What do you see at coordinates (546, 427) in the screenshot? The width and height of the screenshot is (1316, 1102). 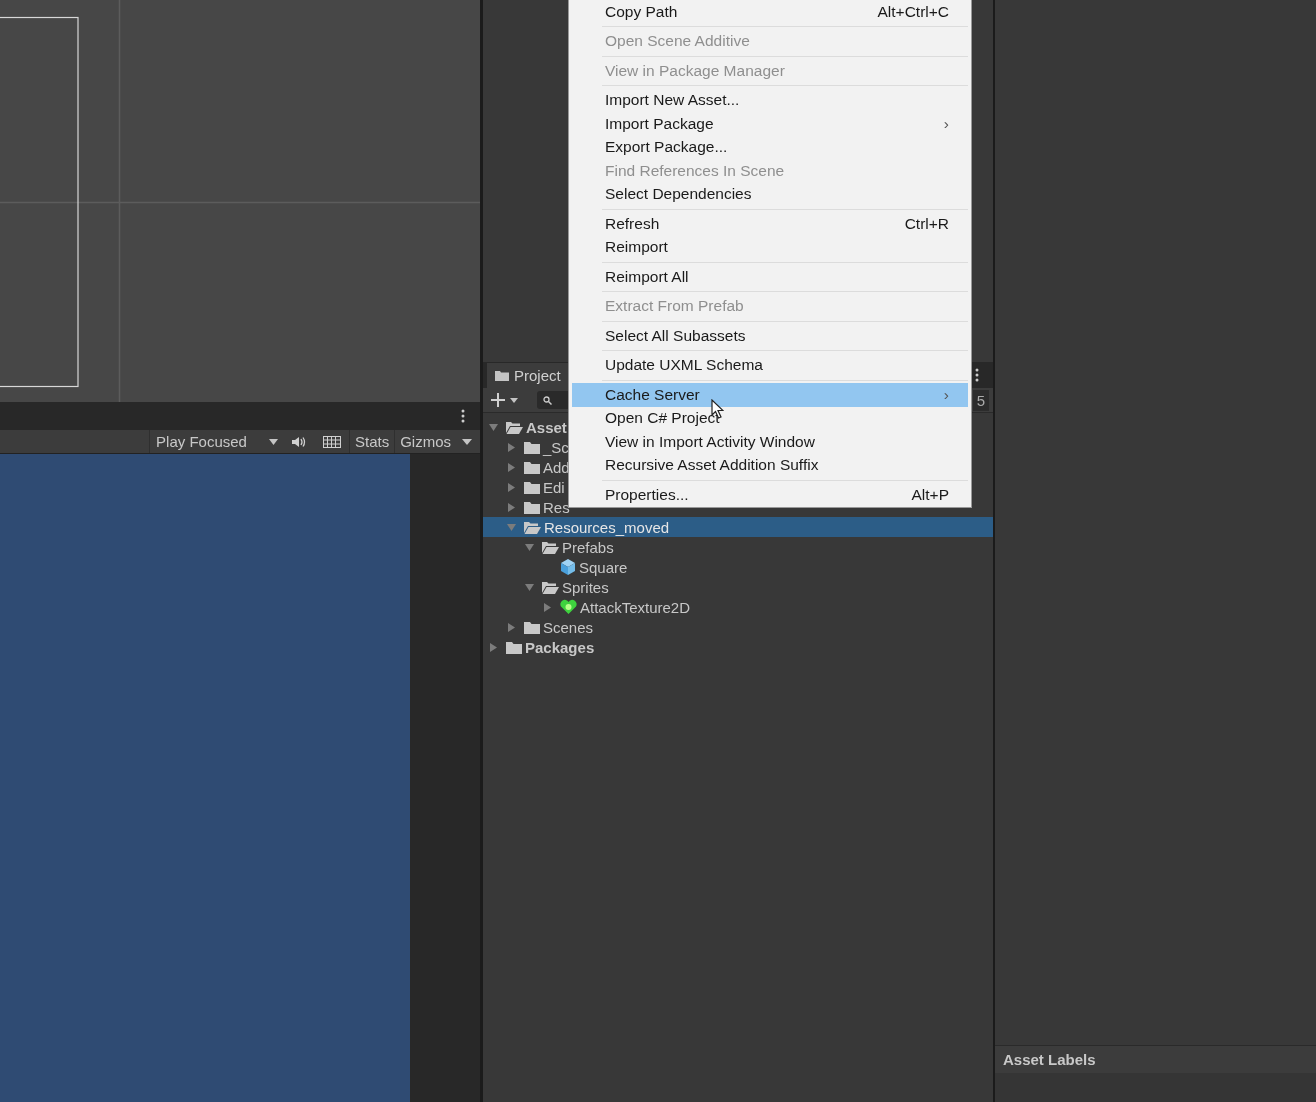 I see `item-label: Asset` at bounding box center [546, 427].